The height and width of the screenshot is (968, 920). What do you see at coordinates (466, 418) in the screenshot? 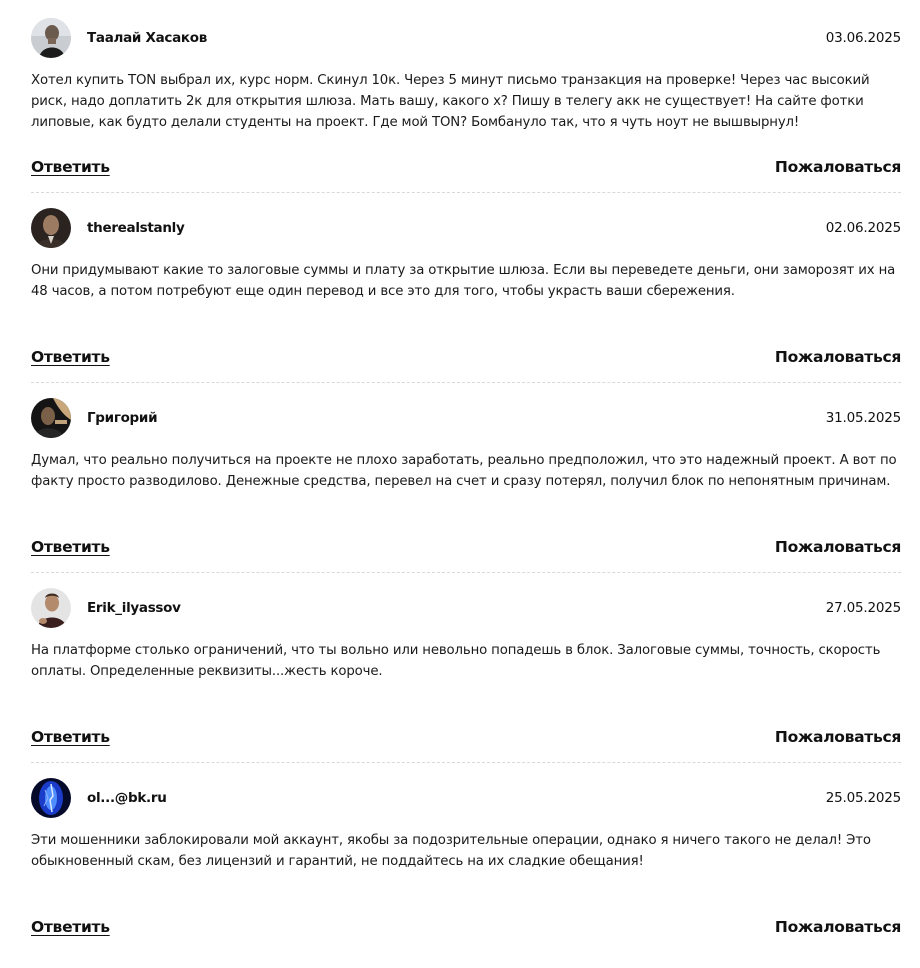
I see `comment-header: Григорий 31.05.2025` at bounding box center [466, 418].